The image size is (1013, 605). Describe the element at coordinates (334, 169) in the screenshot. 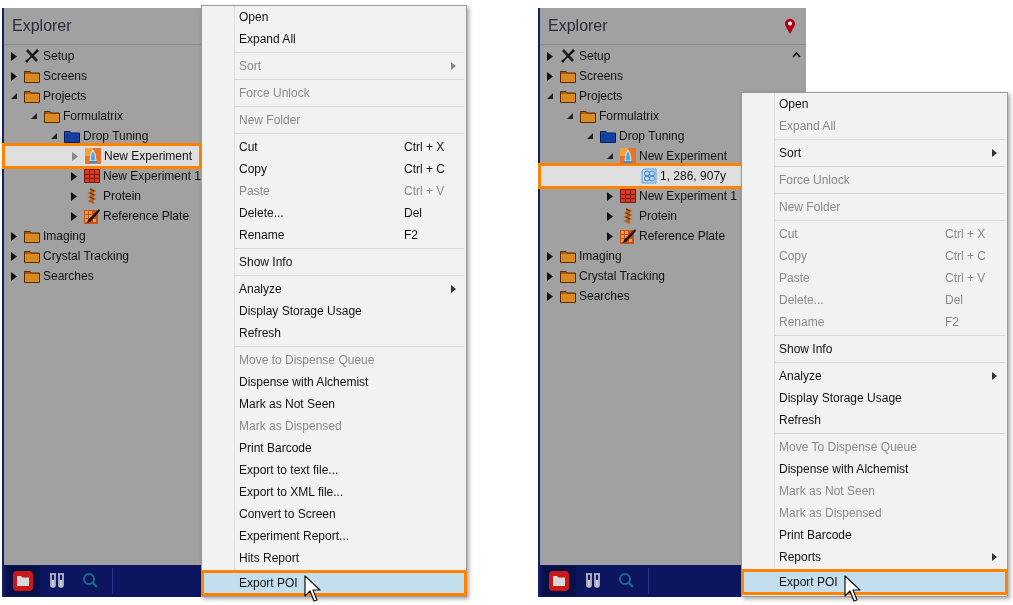

I see `menu-item: Copy Ctrl + C` at that location.